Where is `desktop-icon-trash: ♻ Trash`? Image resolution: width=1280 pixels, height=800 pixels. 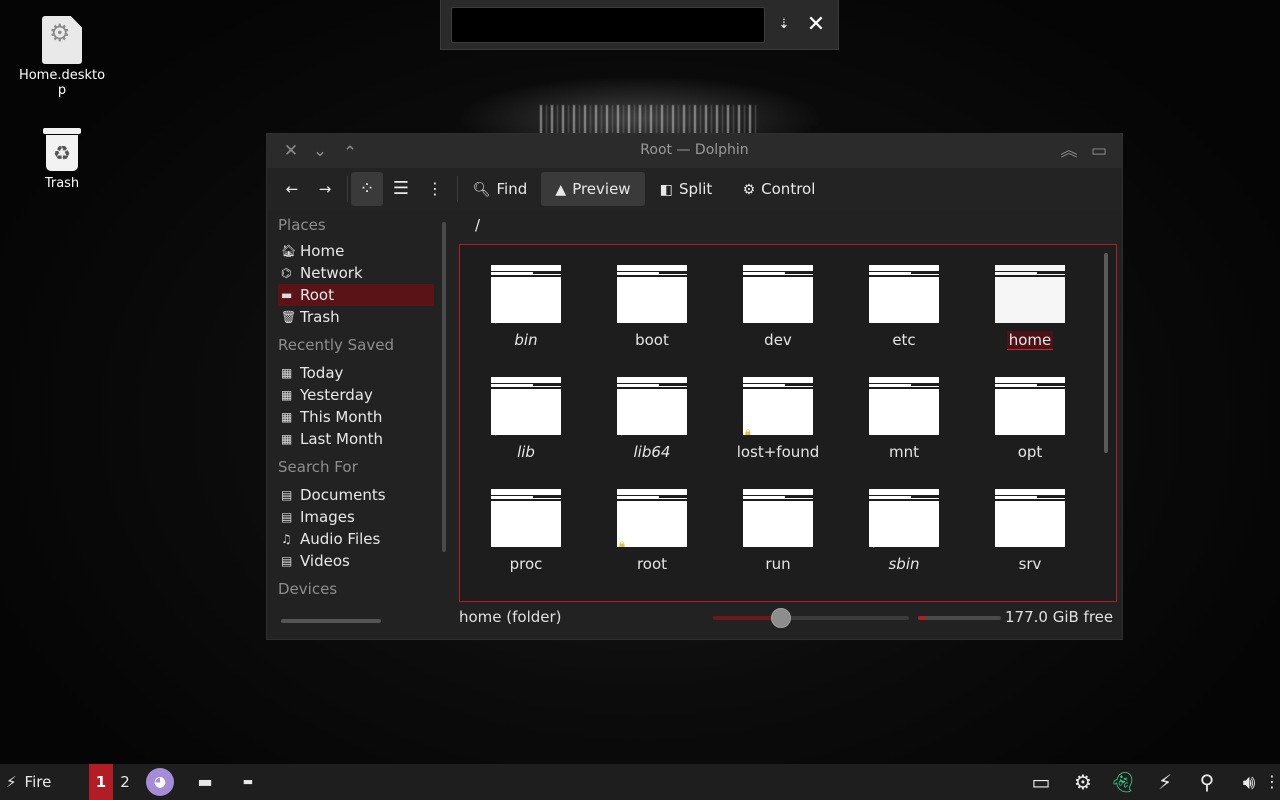
desktop-icon-trash: ♻ Trash is located at coordinates (62, 159).